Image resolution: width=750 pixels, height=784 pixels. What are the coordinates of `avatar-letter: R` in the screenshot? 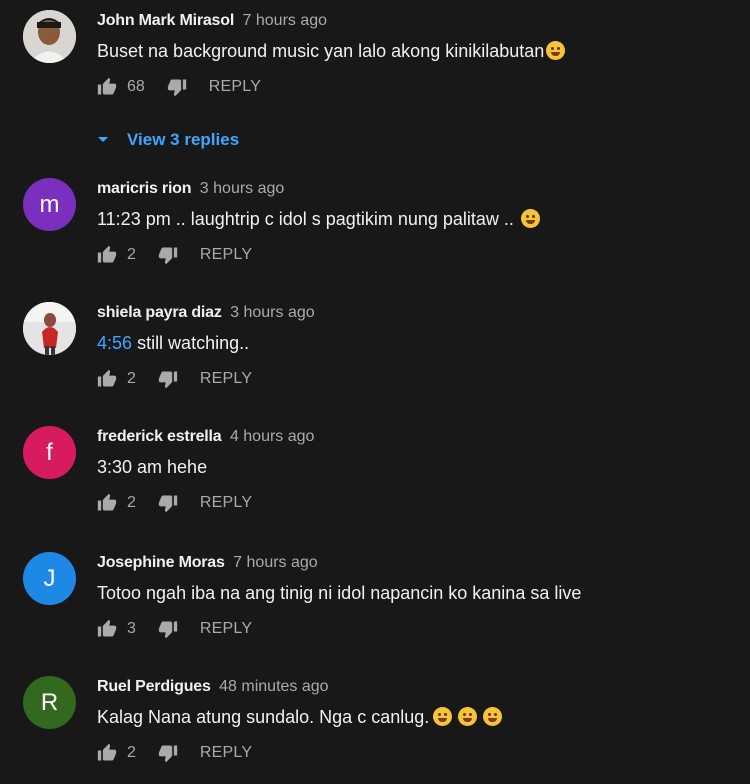 It's located at (49, 702).